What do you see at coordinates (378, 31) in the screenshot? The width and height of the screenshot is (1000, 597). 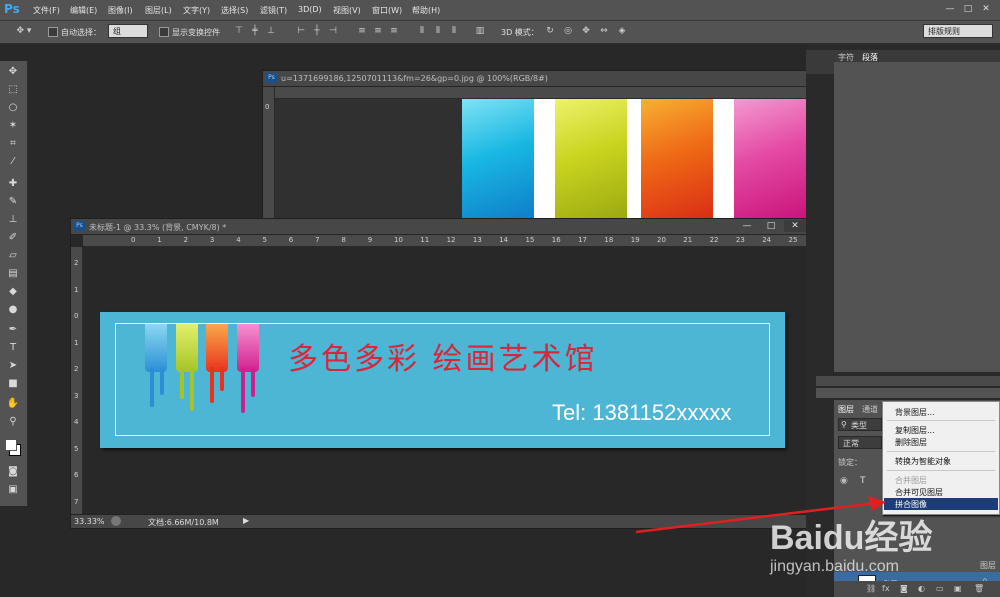 I see `distribute-vcenter-icon: ≡` at bounding box center [378, 31].